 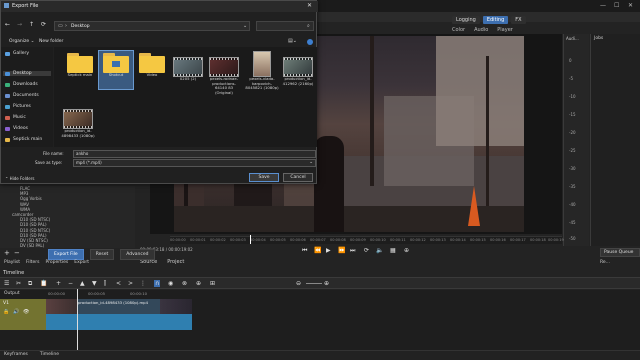 I want to click on tab-player: Player, so click(x=505, y=30).